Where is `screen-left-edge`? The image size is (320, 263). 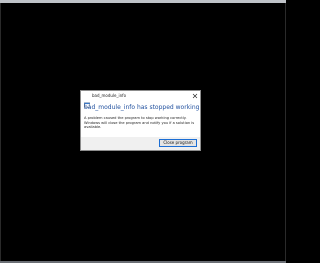
screen-left-edge is located at coordinates (0, 132).